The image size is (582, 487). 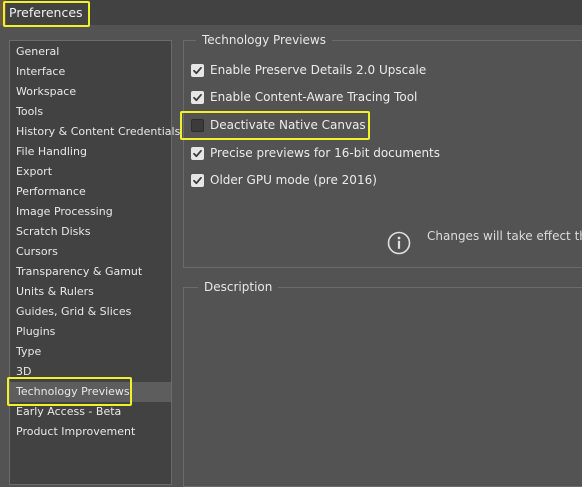 What do you see at coordinates (35, 332) in the screenshot?
I see `sidebar-item-plugins: Plugins` at bounding box center [35, 332].